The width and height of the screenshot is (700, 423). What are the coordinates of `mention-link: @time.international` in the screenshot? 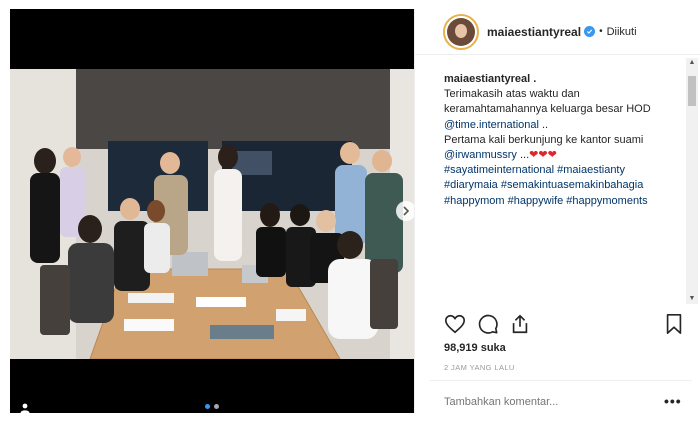 It's located at (491, 125).